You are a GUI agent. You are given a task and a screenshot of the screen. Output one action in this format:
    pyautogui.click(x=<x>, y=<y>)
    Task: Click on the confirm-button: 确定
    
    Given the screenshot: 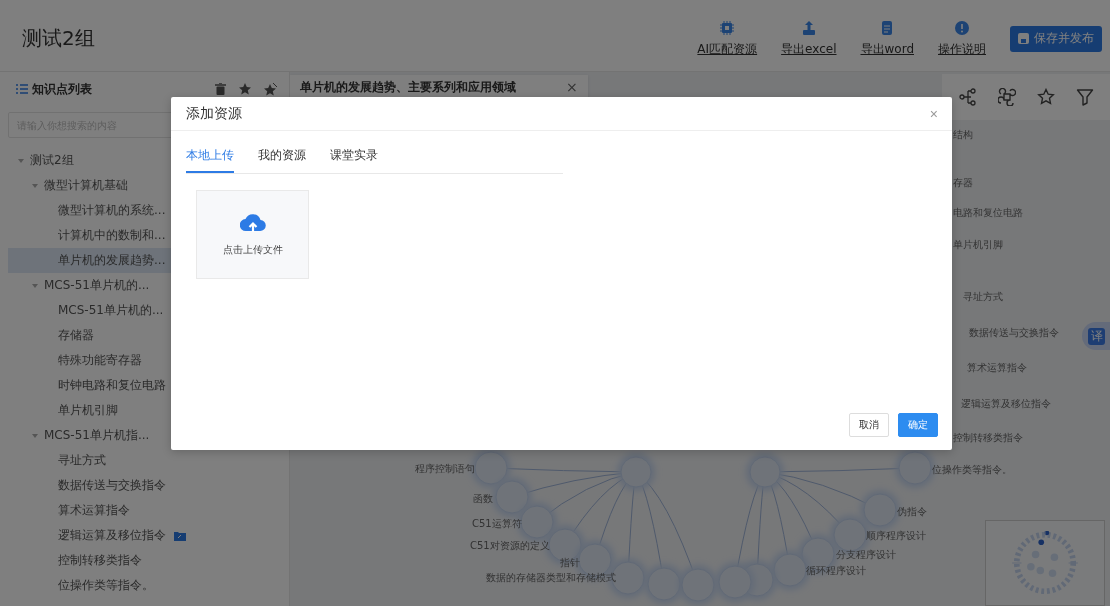 What is the action you would take?
    pyautogui.click(x=918, y=425)
    